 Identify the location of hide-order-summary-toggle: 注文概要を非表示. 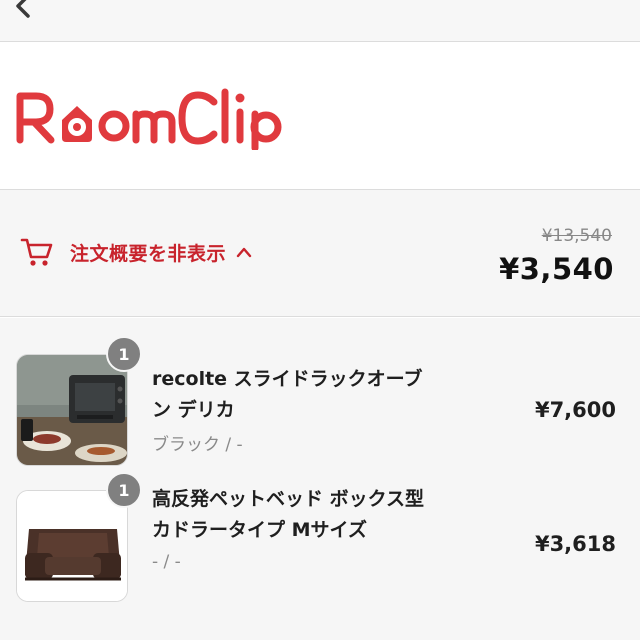
(136, 252).